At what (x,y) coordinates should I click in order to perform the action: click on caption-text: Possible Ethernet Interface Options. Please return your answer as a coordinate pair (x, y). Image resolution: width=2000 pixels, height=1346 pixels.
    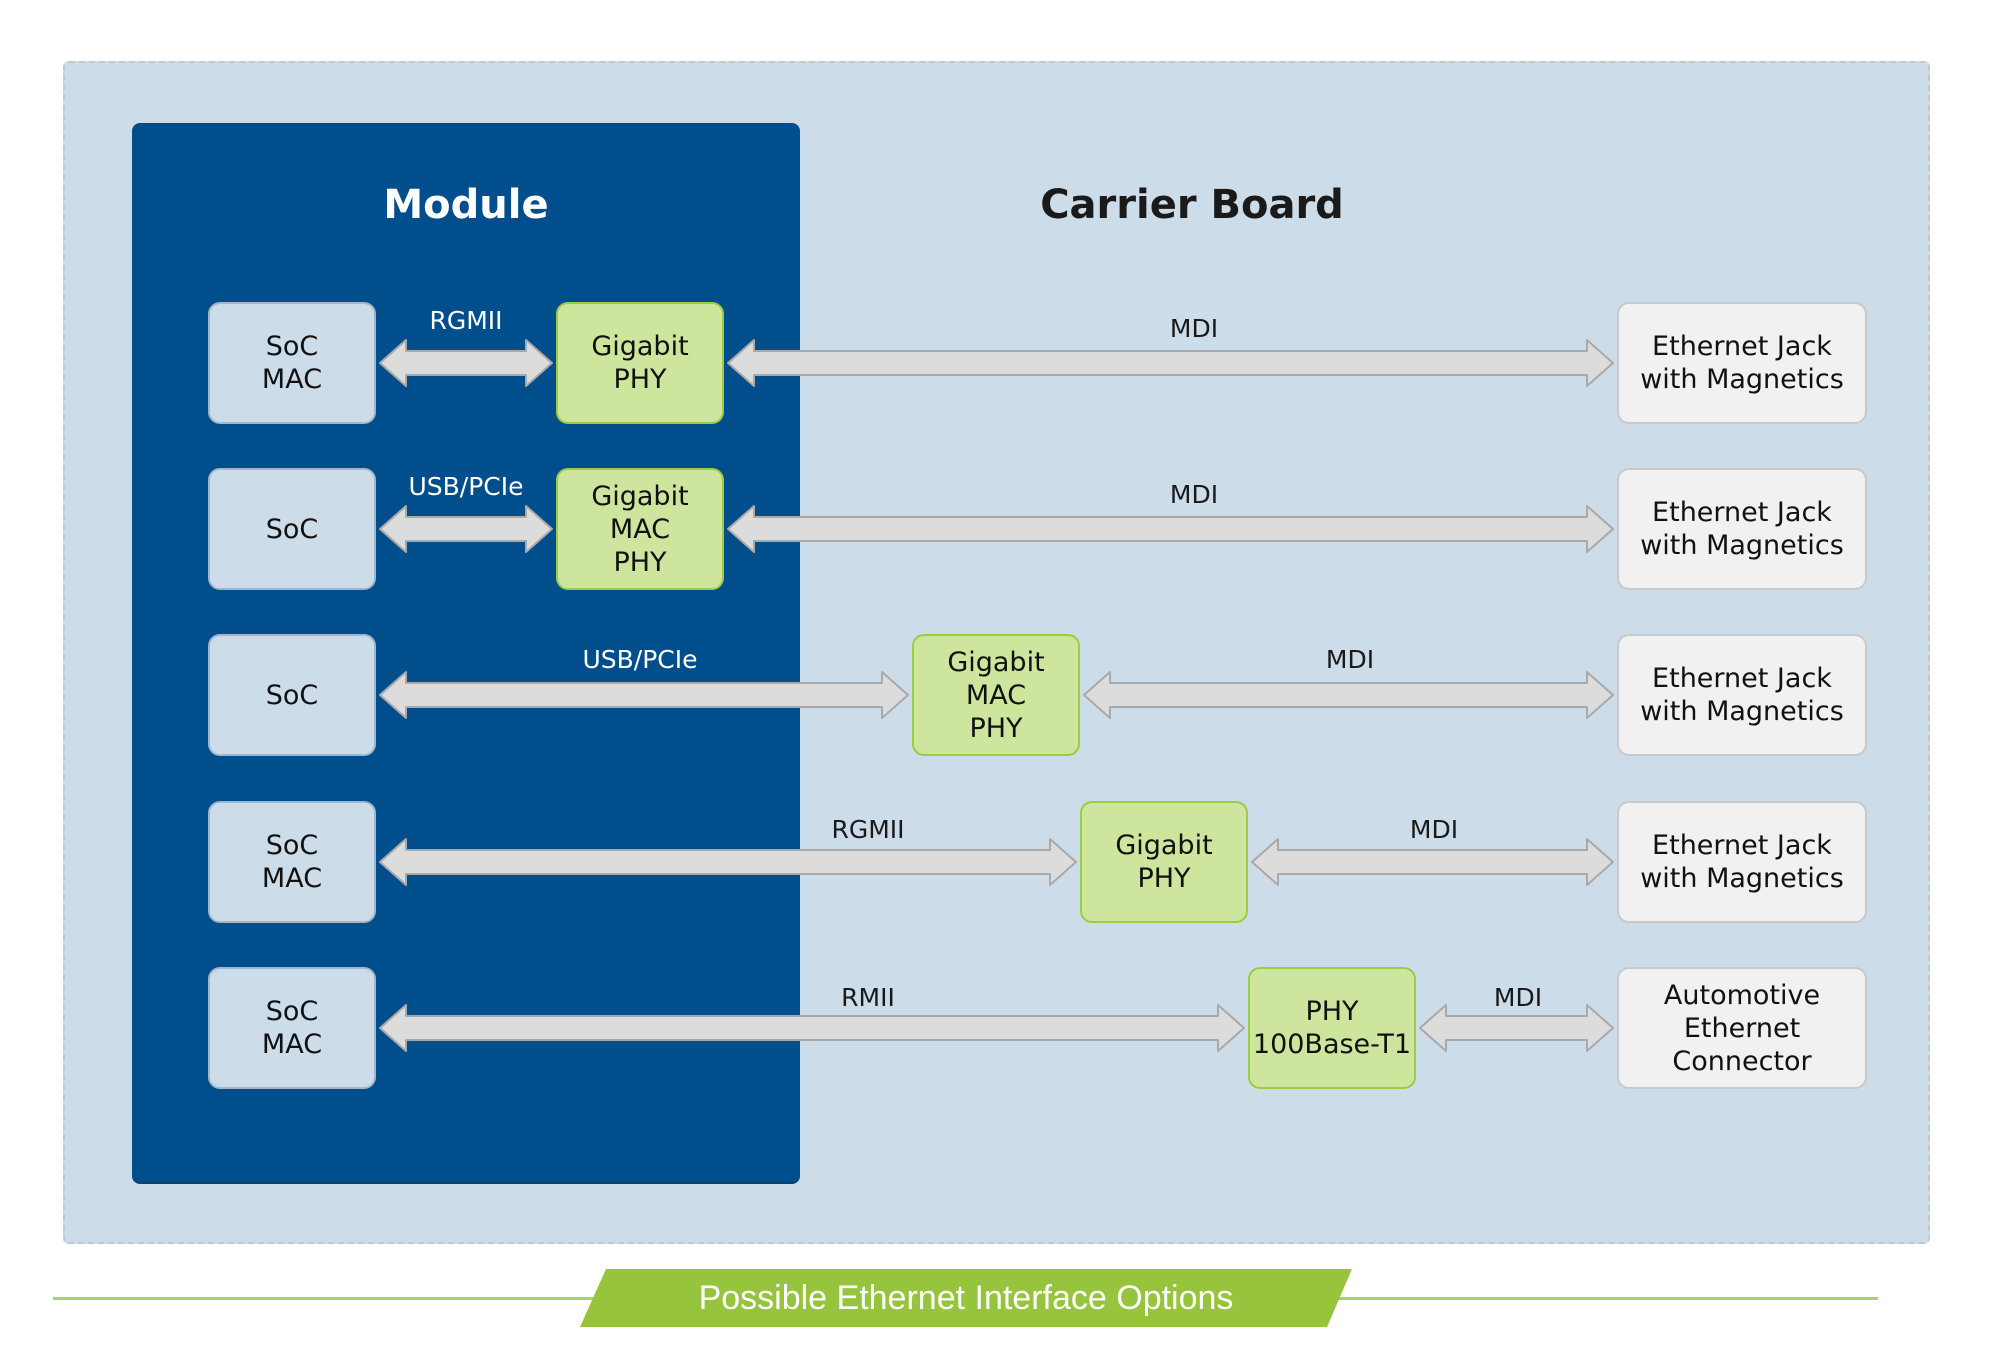
    Looking at the image, I should click on (966, 1298).